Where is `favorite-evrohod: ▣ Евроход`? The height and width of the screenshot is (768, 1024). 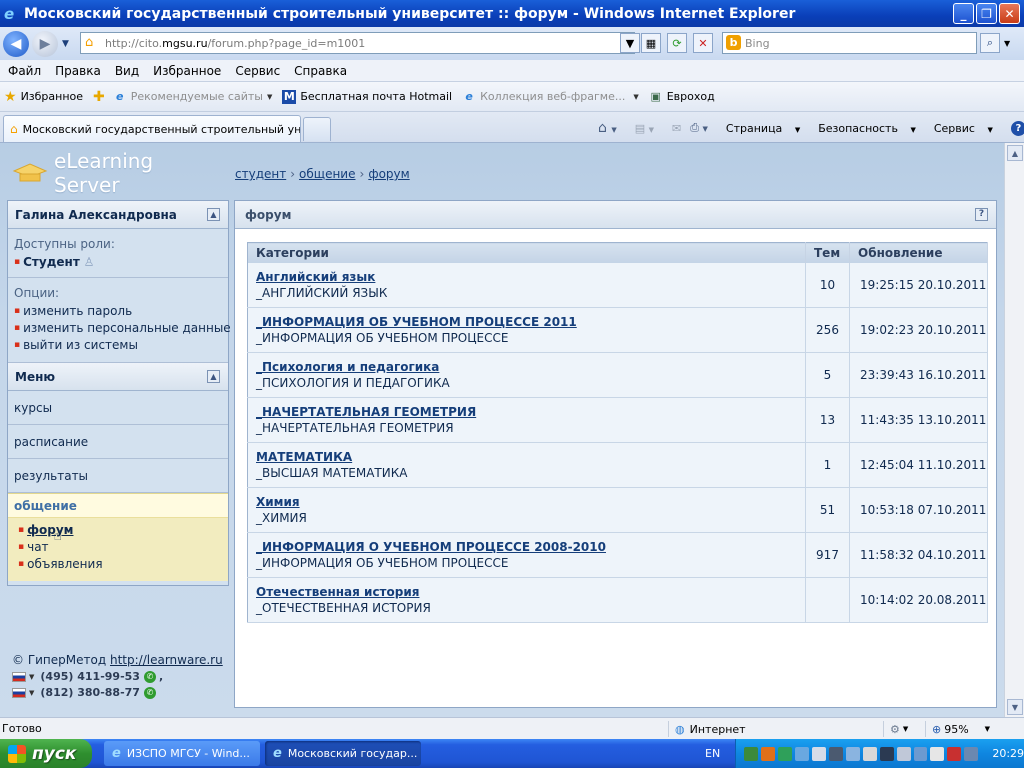 favorite-evrohod: ▣ Евроход is located at coordinates (682, 97).